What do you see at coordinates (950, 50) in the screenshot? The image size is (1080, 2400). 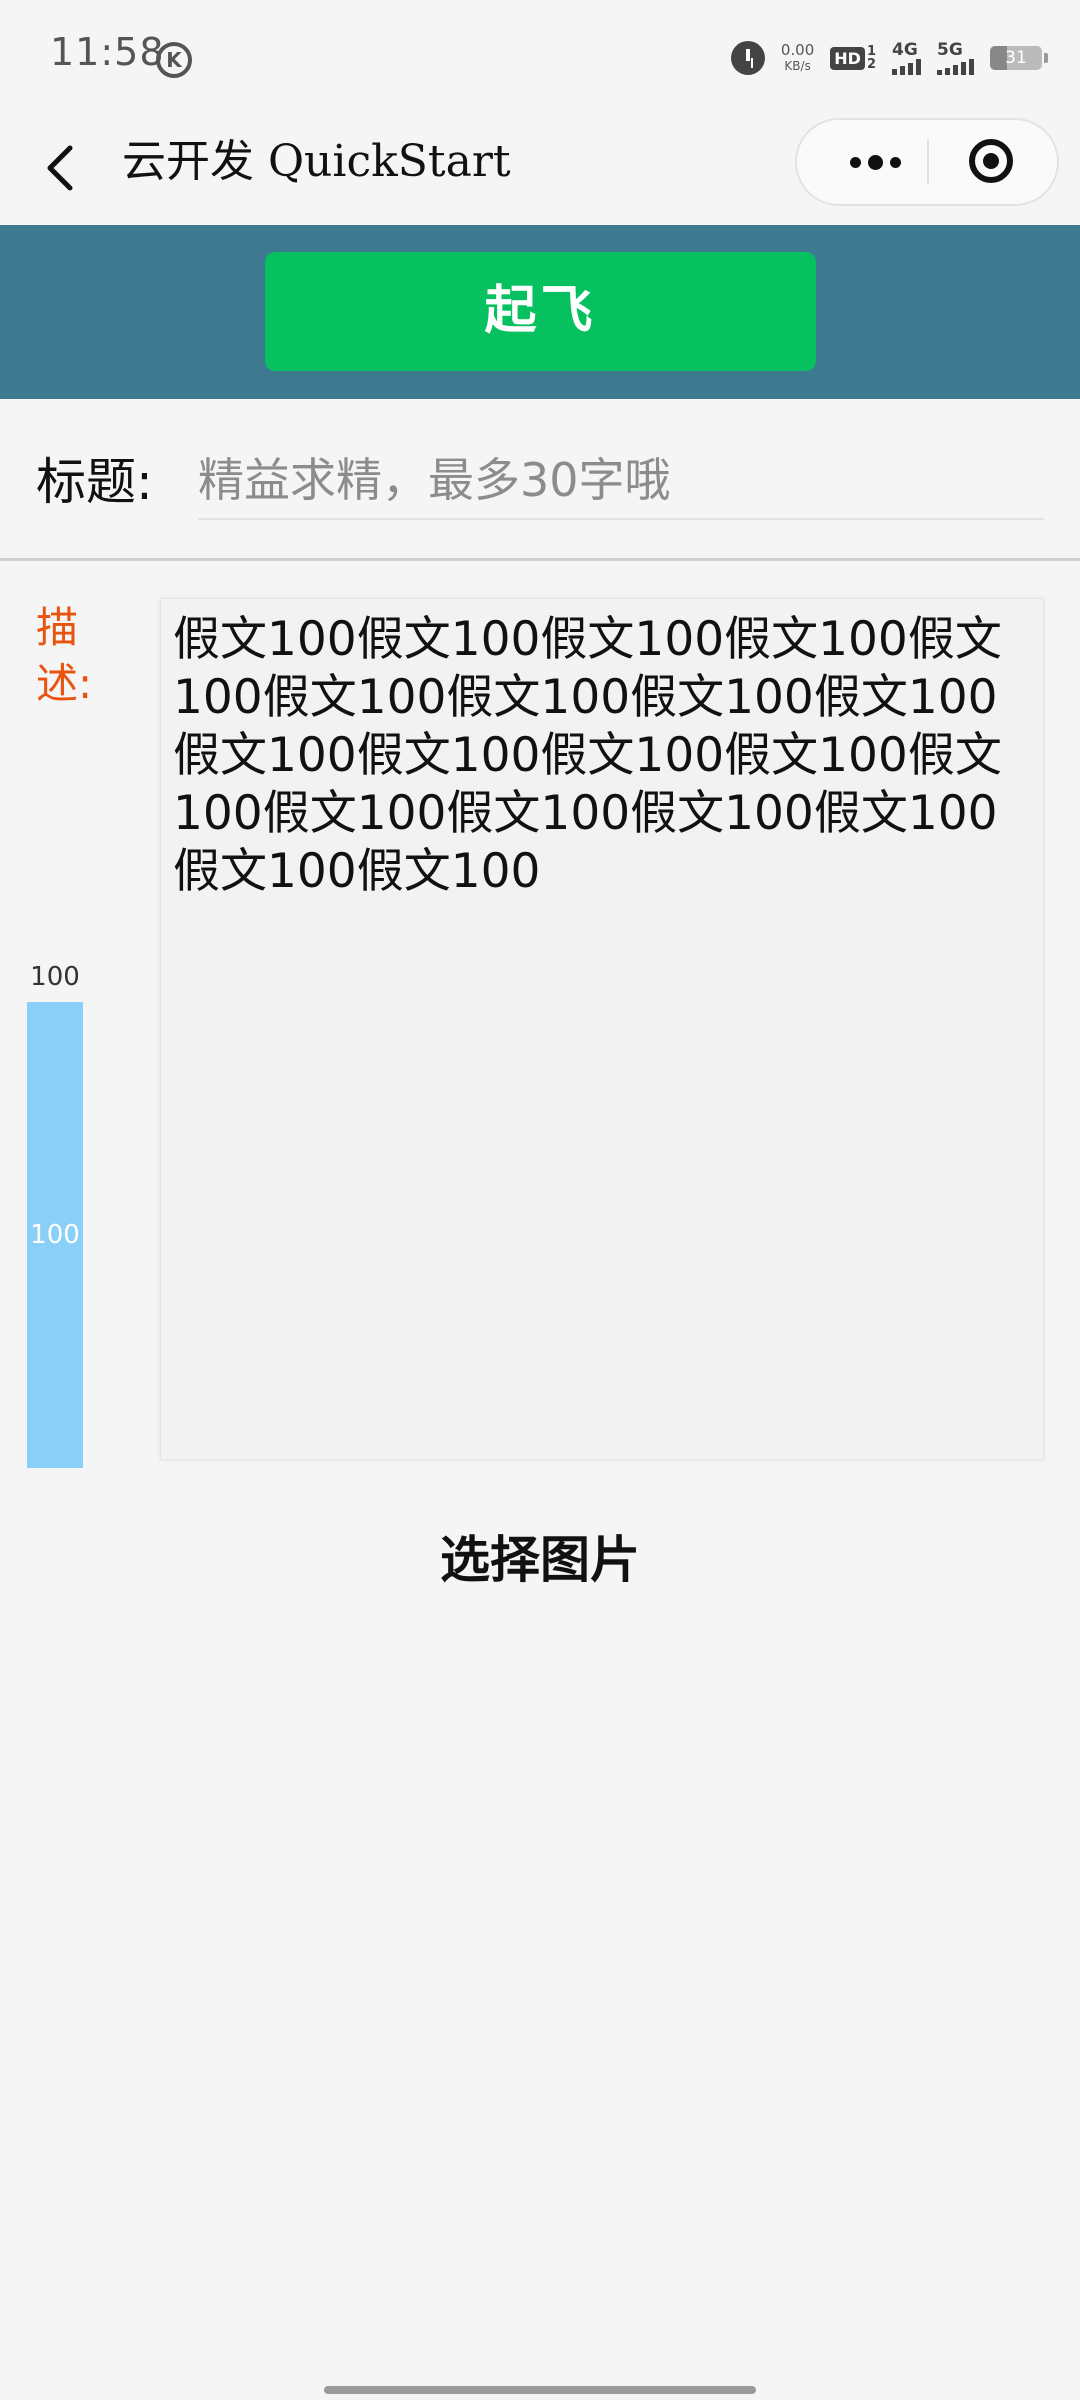 I see `signal-5g-label: 5G` at bounding box center [950, 50].